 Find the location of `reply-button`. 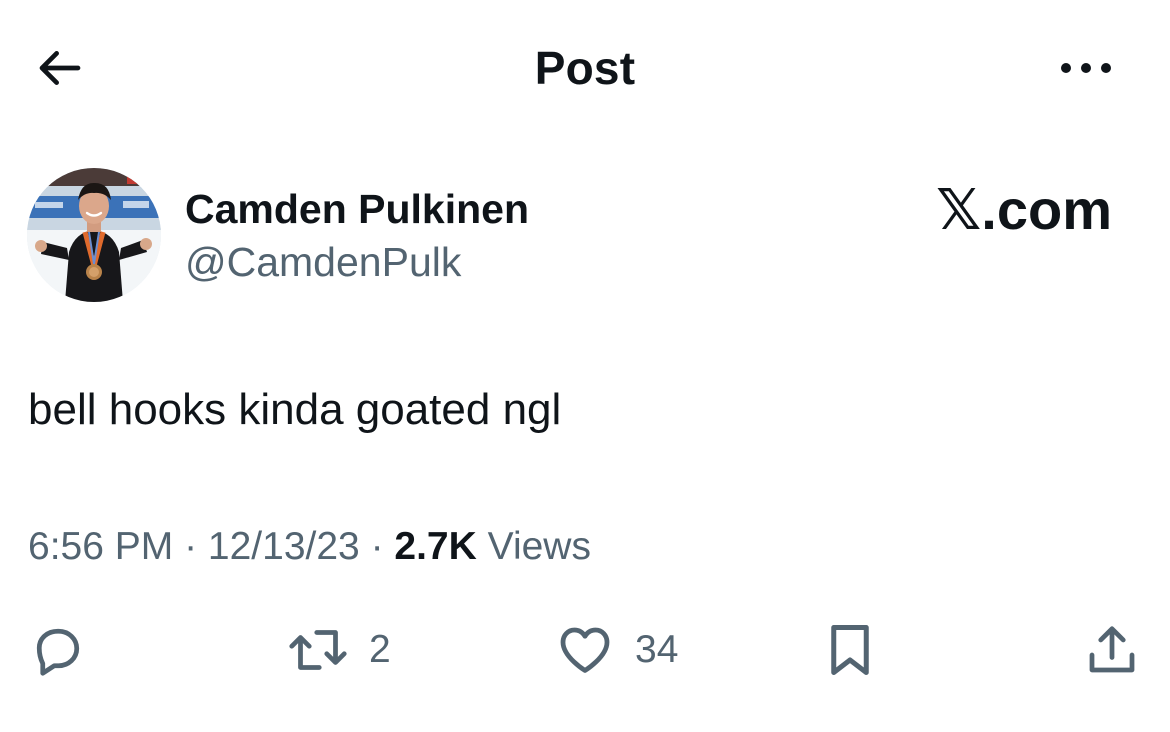

reply-button is located at coordinates (60, 650).